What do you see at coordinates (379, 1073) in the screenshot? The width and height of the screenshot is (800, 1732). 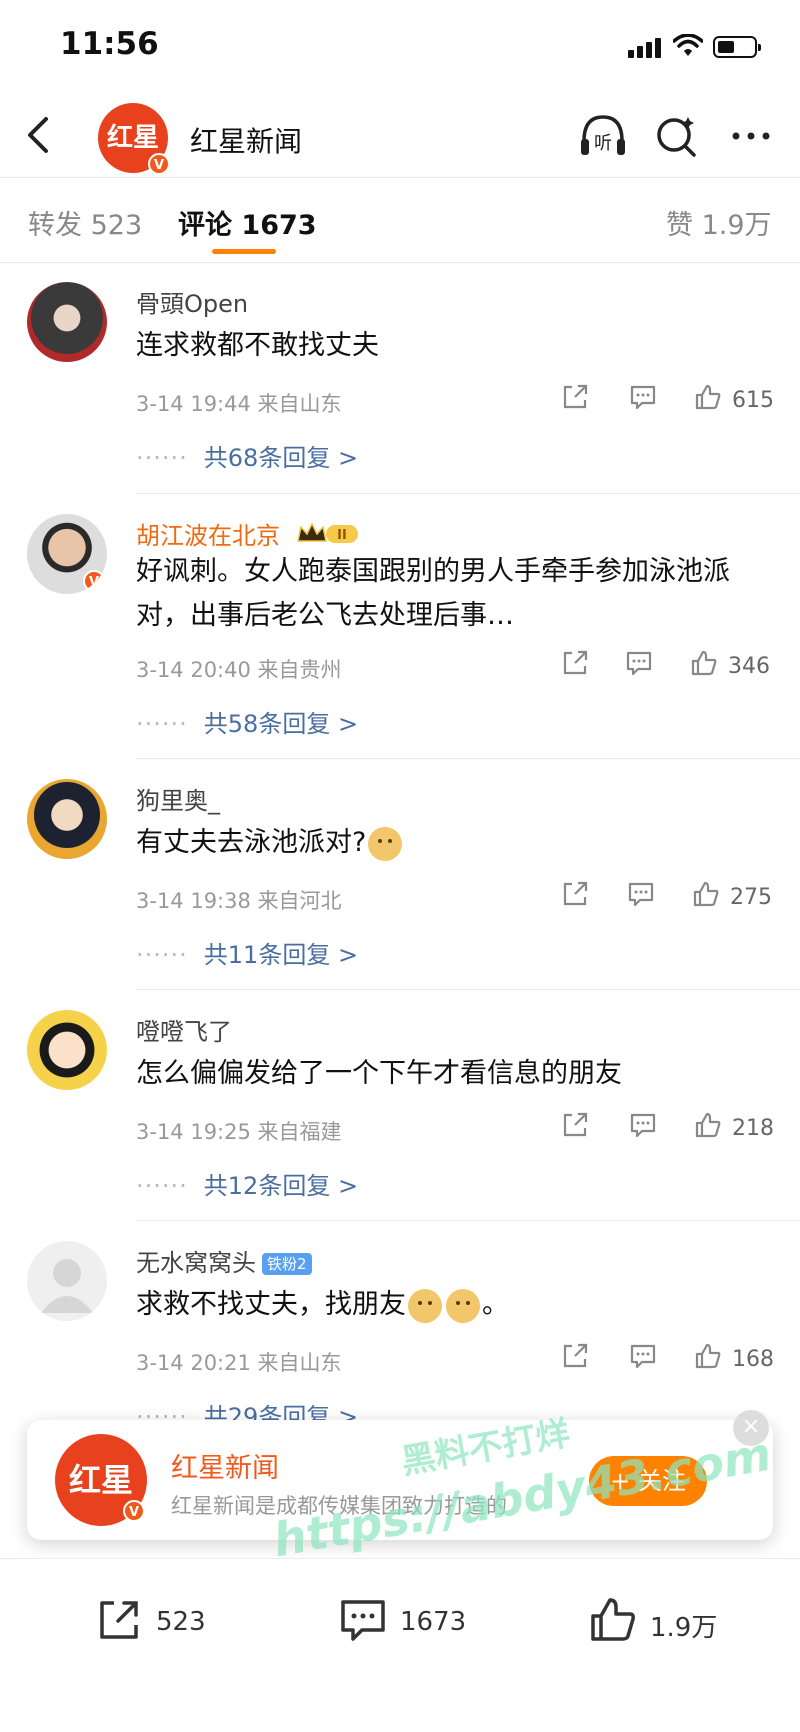 I see `comment-text: 怎么偏偏发给了一个下午才看信息的朋友` at bounding box center [379, 1073].